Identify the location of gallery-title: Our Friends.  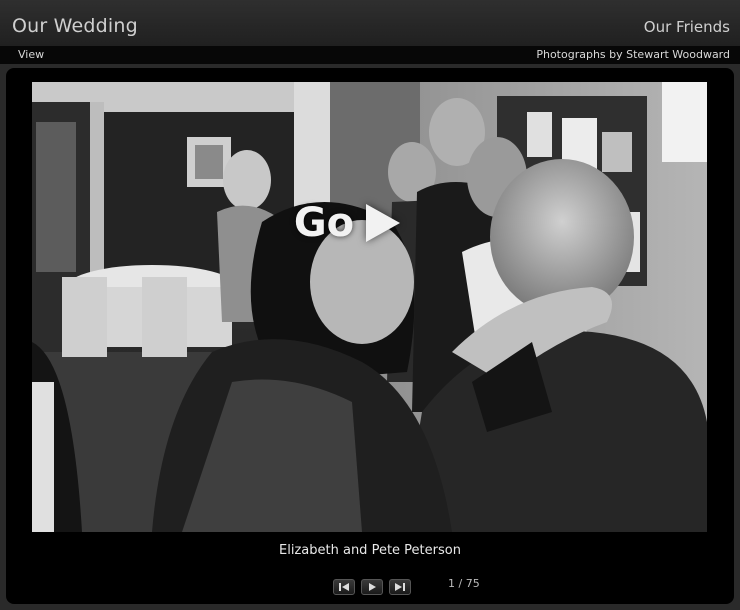
(687, 27).